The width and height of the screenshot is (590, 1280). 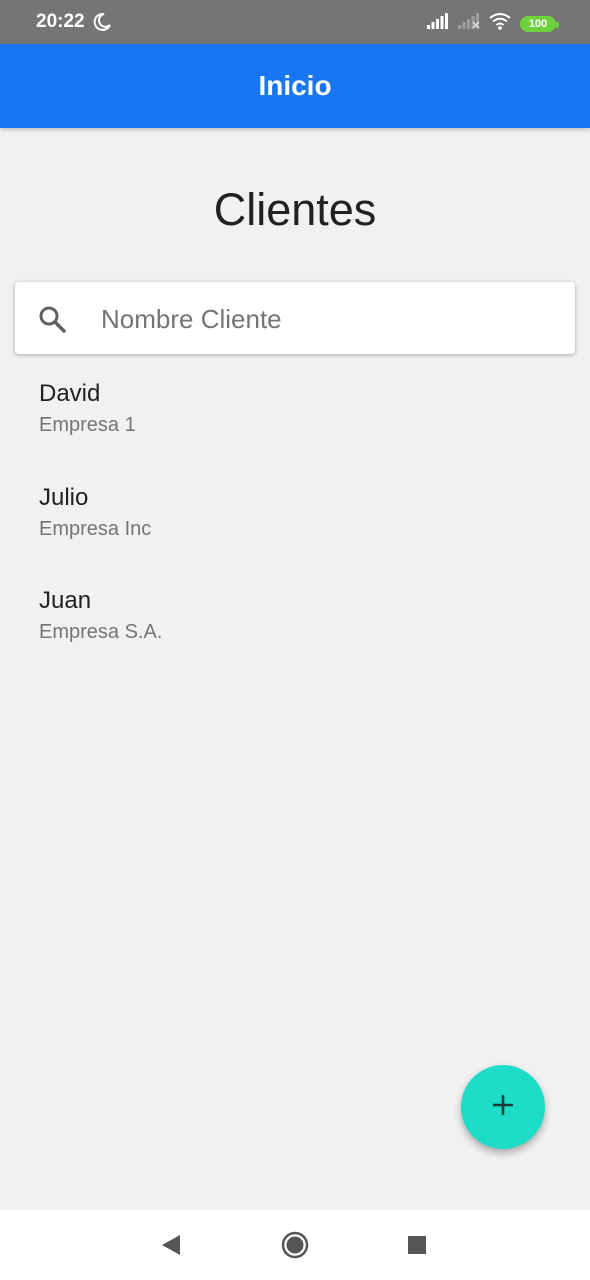 I want to click on status-time: 20:22, so click(x=60, y=21).